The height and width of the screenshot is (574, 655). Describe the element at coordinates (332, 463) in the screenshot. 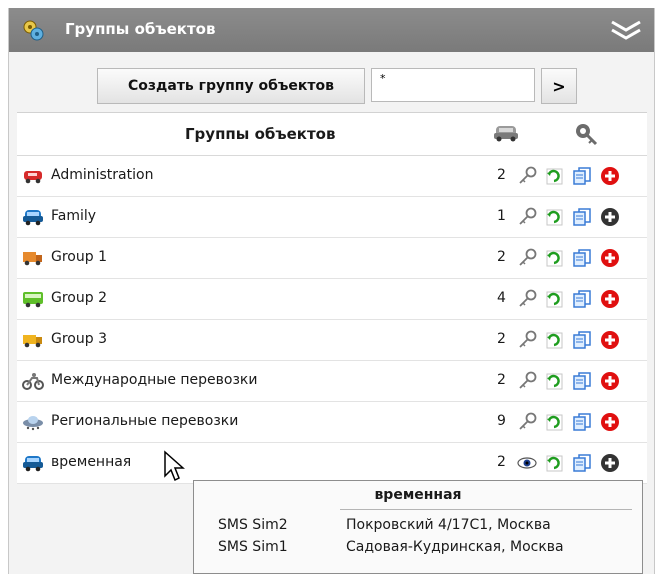

I see `table-row: временная 2` at that location.